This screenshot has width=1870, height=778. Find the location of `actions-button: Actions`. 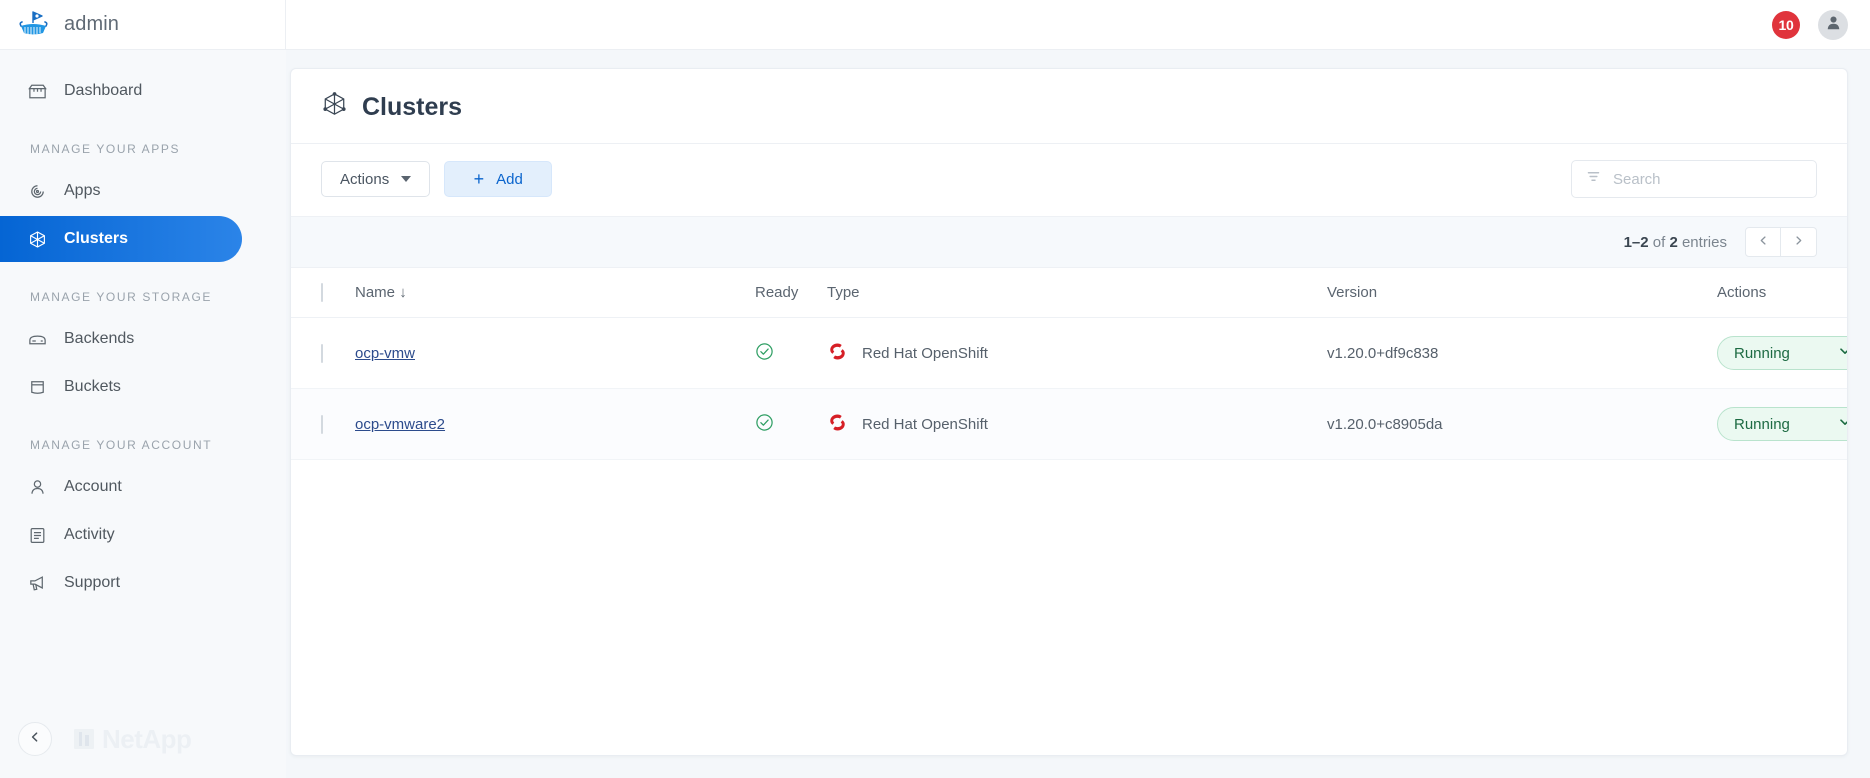

actions-button: Actions is located at coordinates (376, 179).